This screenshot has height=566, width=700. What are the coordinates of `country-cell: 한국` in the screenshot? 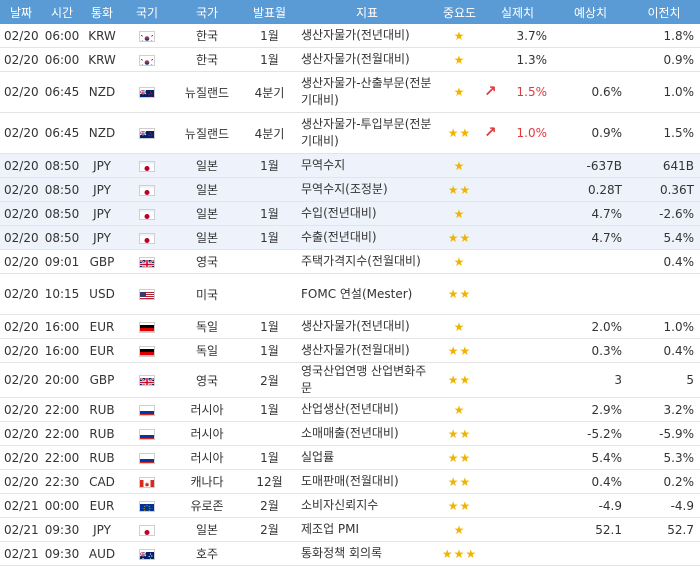 It's located at (207, 59).